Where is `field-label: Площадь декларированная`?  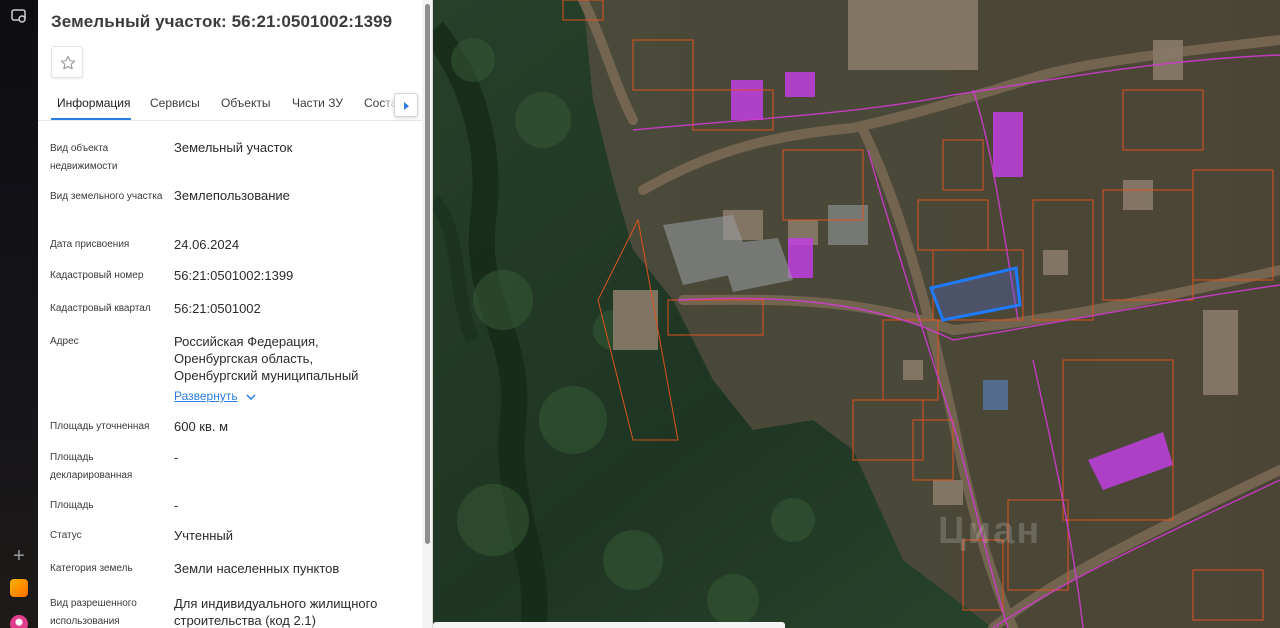
field-label: Площадь декларированная is located at coordinates (91, 466).